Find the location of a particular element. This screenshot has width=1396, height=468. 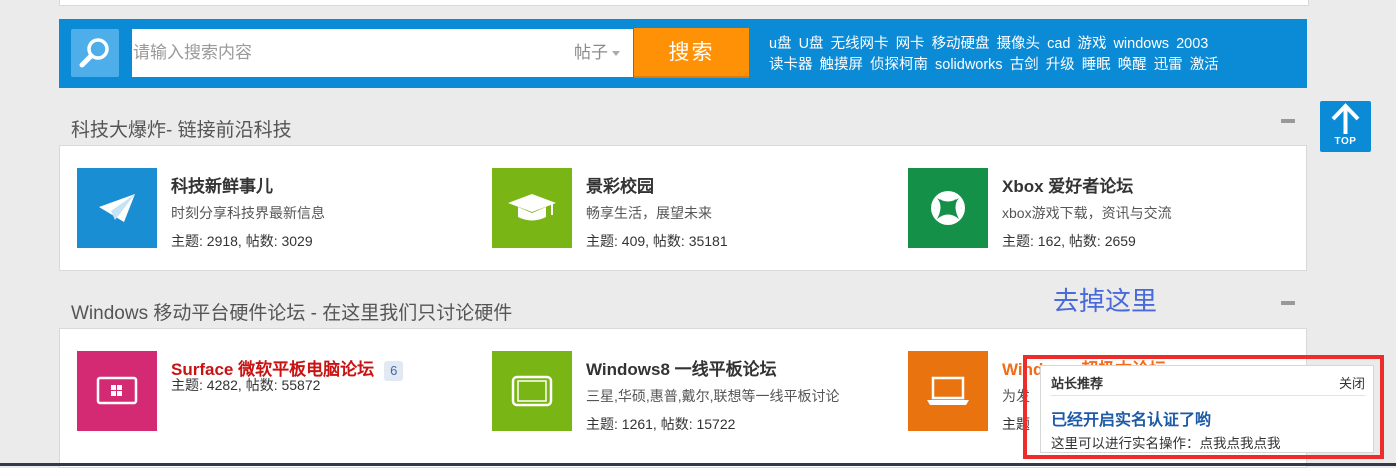

forum-stats: 主题: 4282, 帖数: 55872 is located at coordinates (246, 385).